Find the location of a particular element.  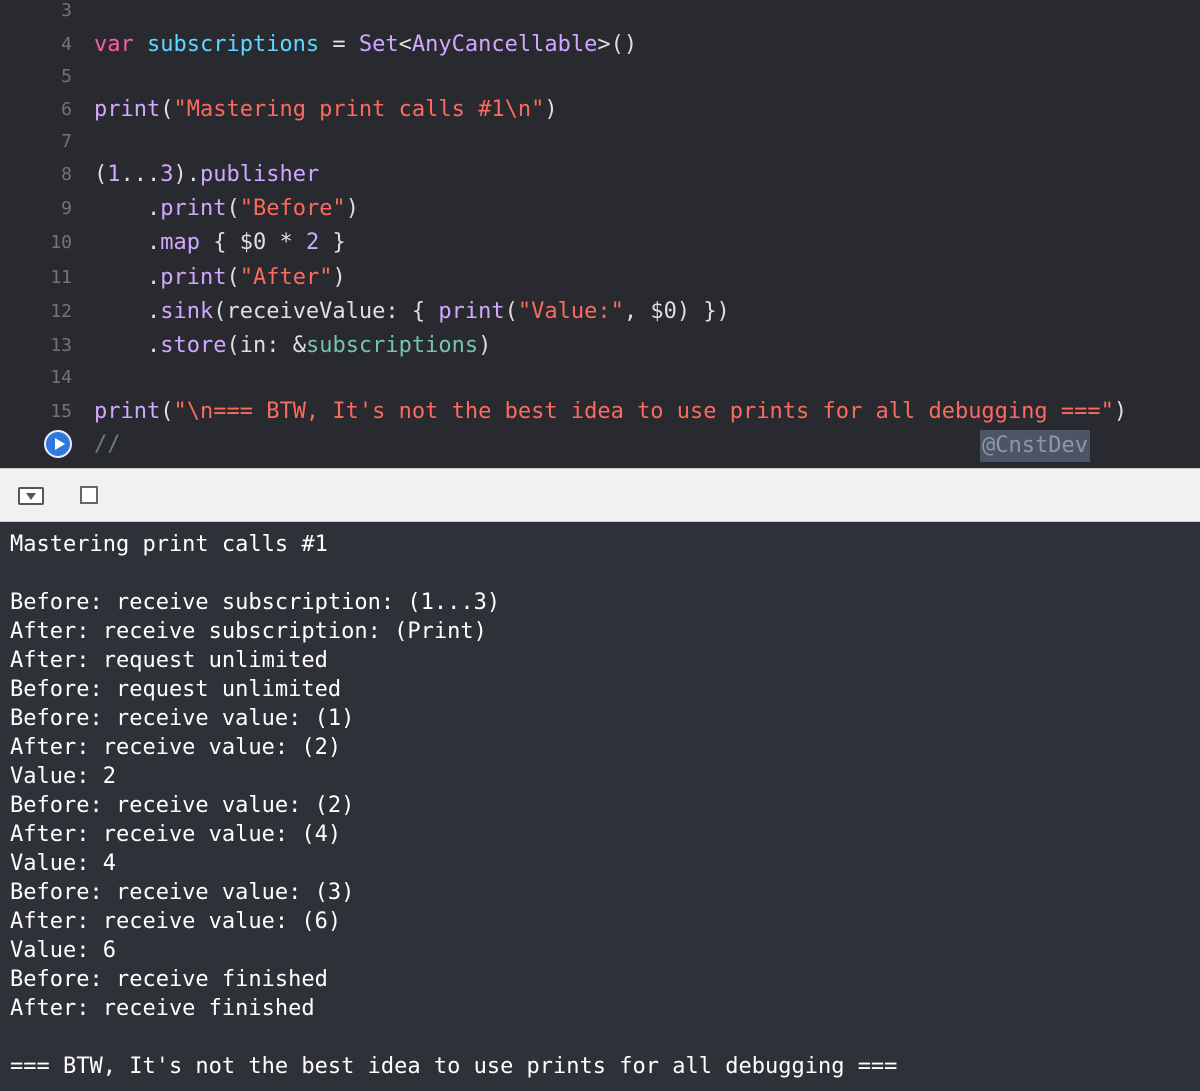

console-line: After: receive subscription: (Print) is located at coordinates (248, 631).